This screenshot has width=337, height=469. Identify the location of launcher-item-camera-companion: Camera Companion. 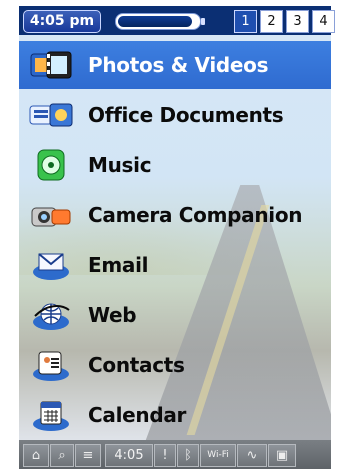
(175, 215).